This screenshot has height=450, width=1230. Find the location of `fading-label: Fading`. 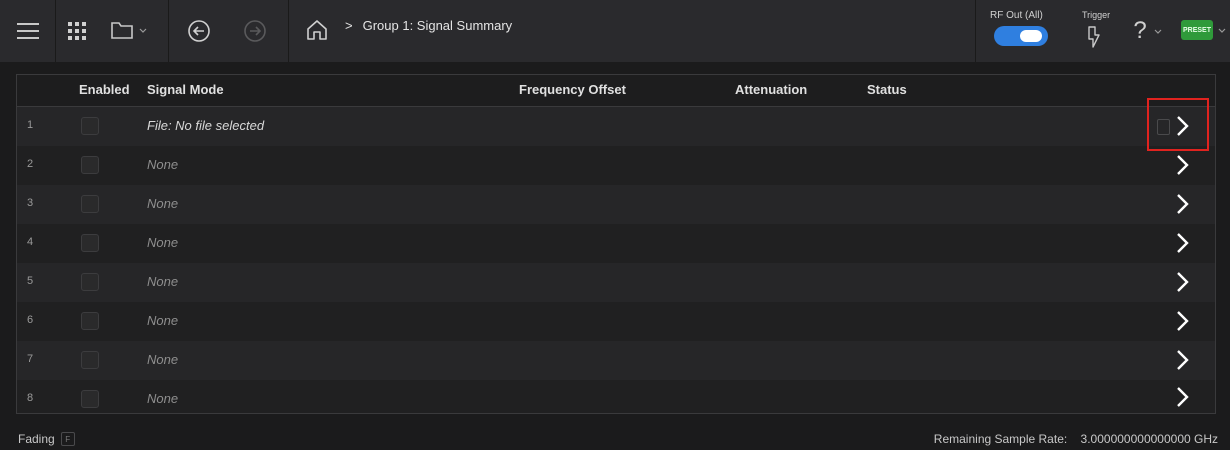

fading-label: Fading is located at coordinates (36, 439).